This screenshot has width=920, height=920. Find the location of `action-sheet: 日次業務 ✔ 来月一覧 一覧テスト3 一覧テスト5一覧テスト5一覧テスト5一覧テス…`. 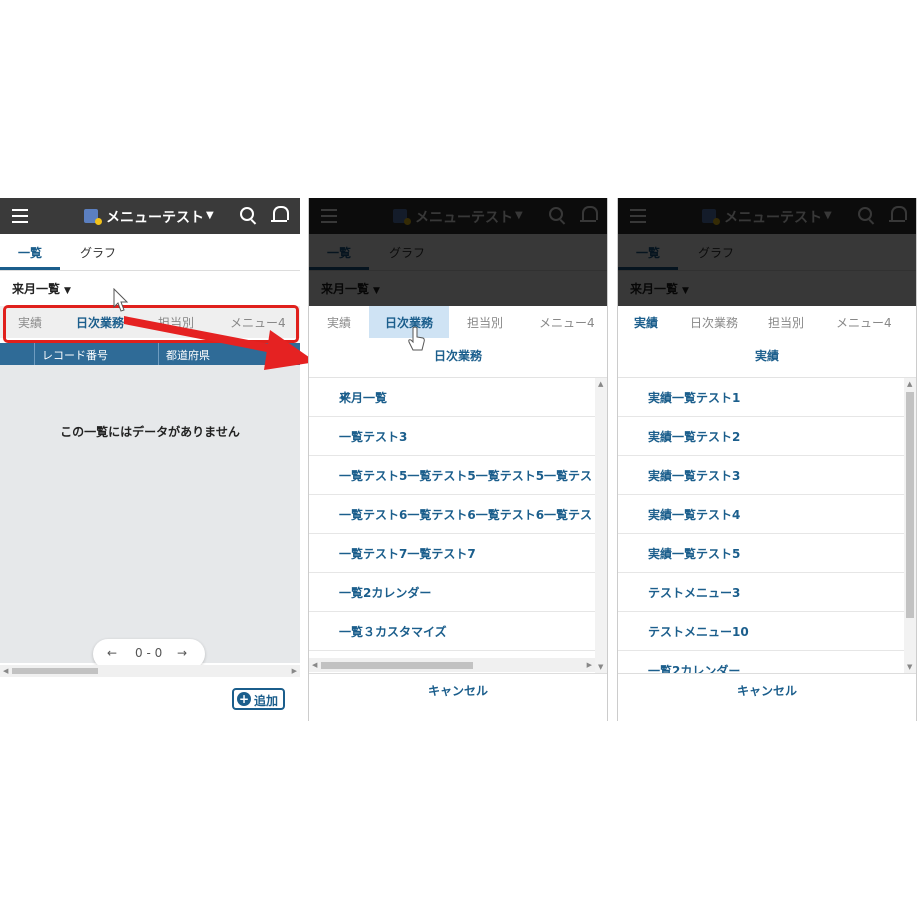

action-sheet: 日次業務 ✔ 来月一覧 一覧テスト3 一覧テスト5一覧テスト5一覧テスト5一覧テス… is located at coordinates (458, 529).